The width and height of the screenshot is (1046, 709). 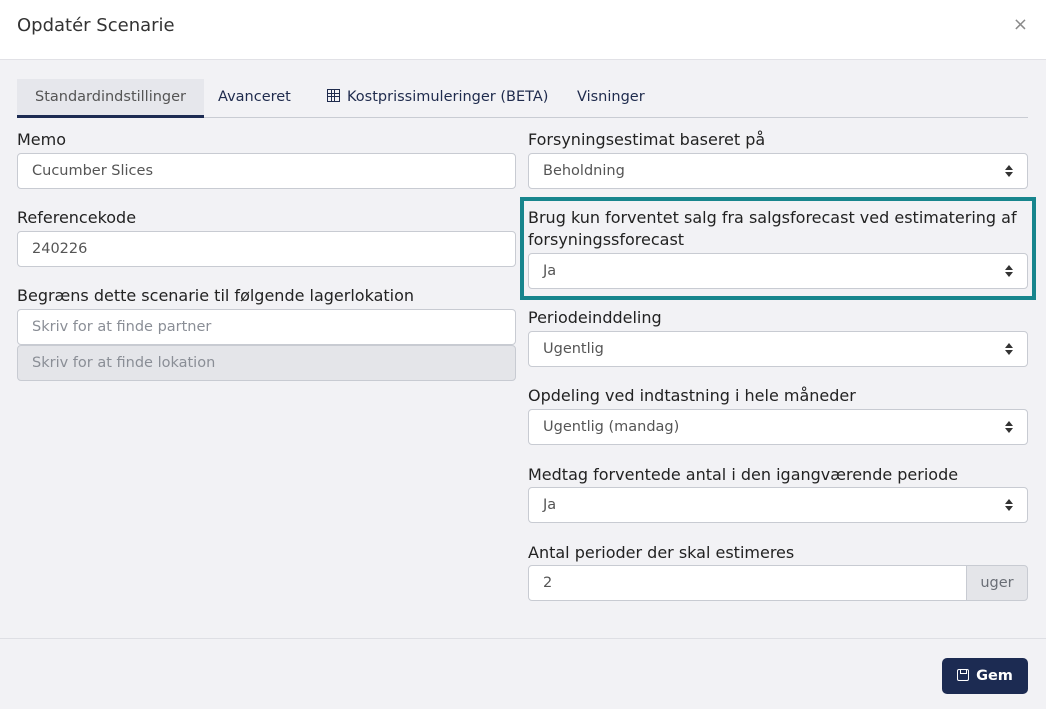 I want to click on period-split-label: Periodeinddeling, so click(x=595, y=317).